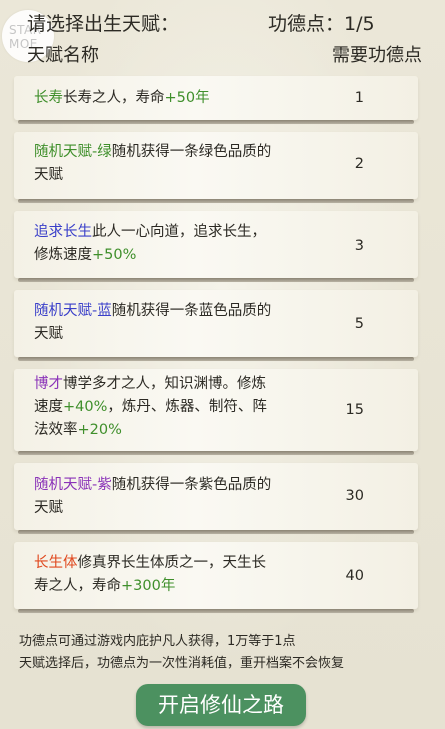  What do you see at coordinates (359, 24) in the screenshot?
I see `merit-value: 1/5` at bounding box center [359, 24].